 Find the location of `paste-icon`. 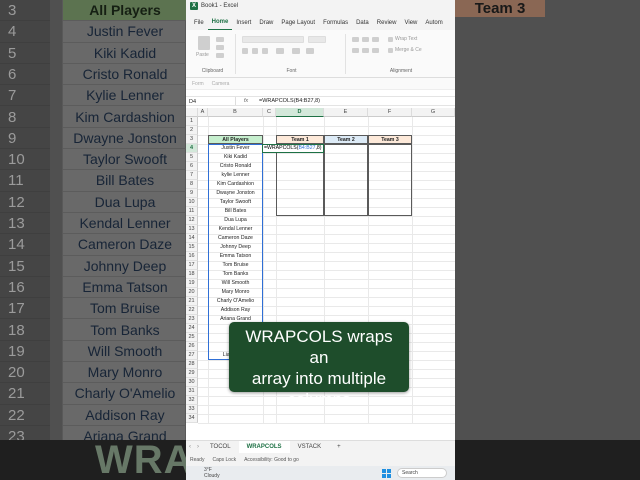

paste-icon is located at coordinates (204, 43).